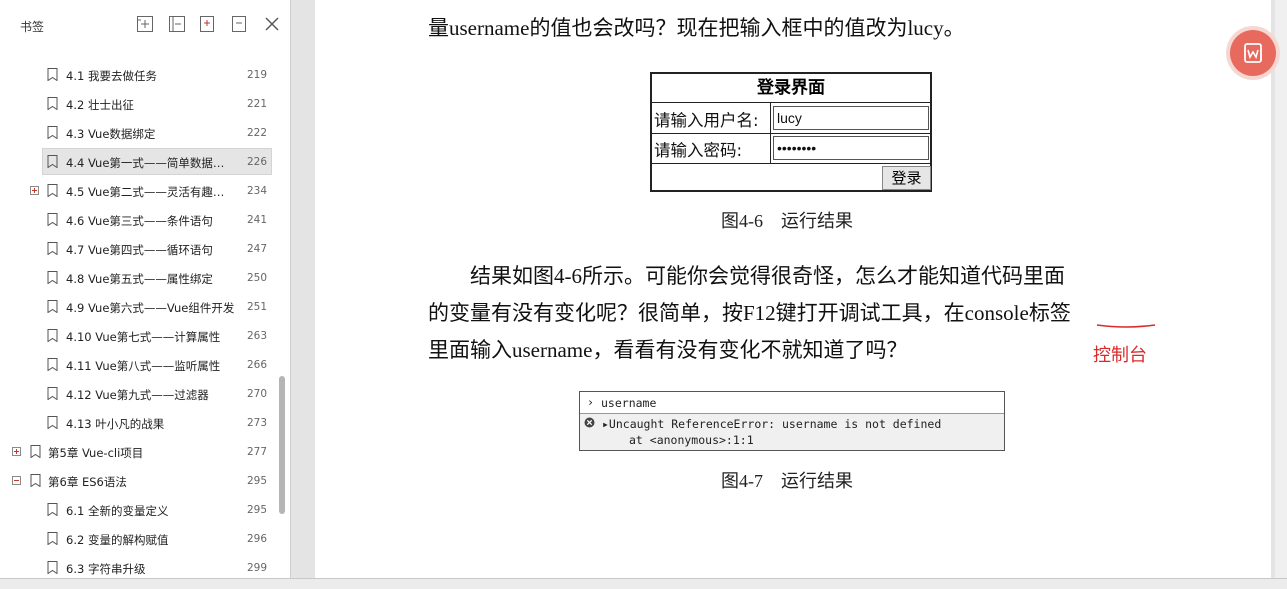  Describe the element at coordinates (257, 75) in the screenshot. I see `bookmark-page-number: 219` at that location.